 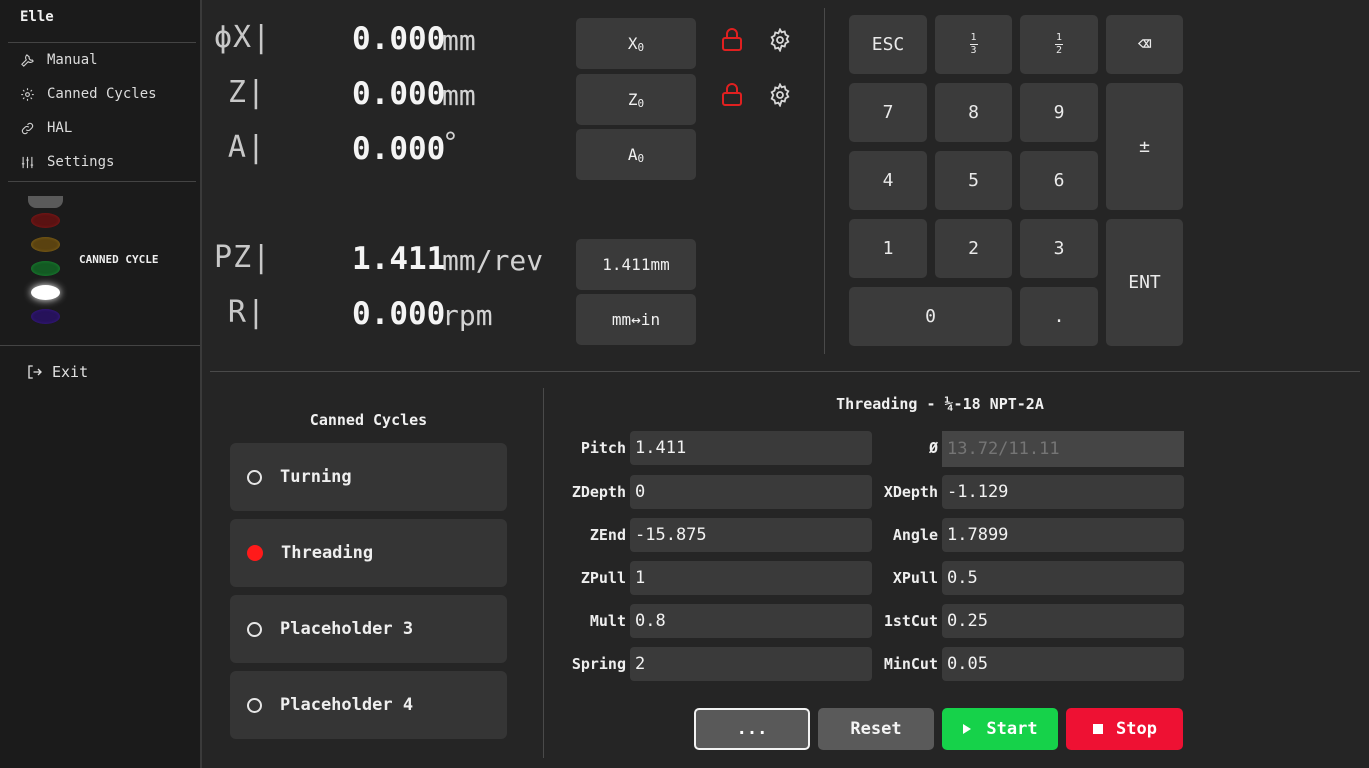 What do you see at coordinates (246, 147) in the screenshot?
I see `axis-label-a: A|` at bounding box center [246, 147].